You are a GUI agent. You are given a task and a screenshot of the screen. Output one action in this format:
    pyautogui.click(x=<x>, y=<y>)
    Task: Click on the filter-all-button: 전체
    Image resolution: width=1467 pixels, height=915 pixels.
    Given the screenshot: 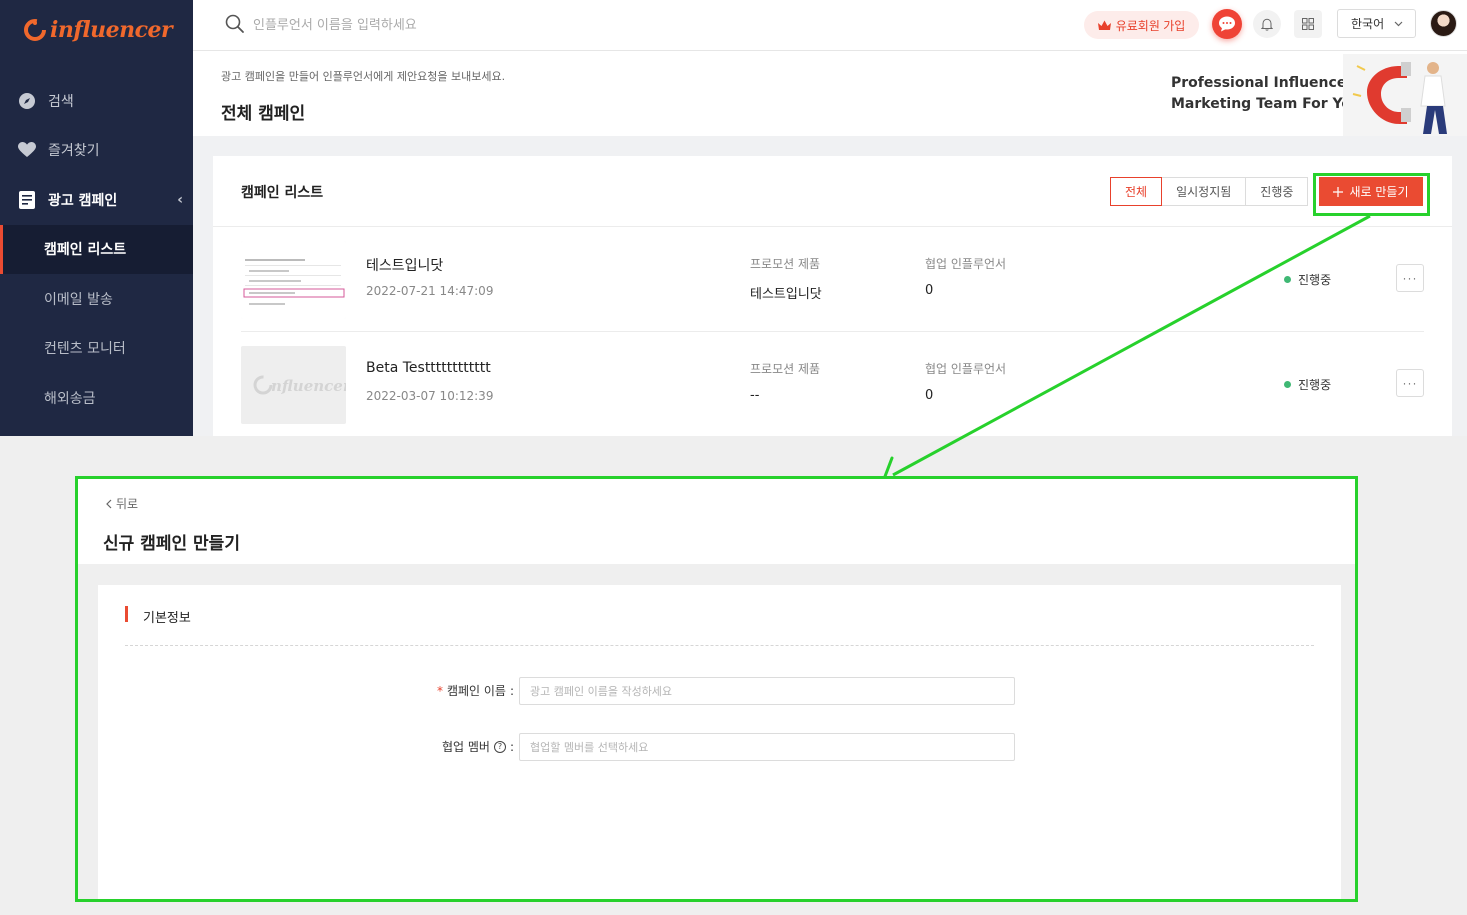 What is the action you would take?
    pyautogui.click(x=1136, y=191)
    